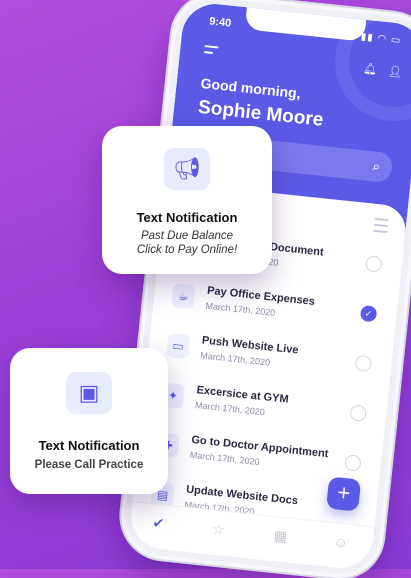  Describe the element at coordinates (280, 536) in the screenshot. I see `calendar-icon: ▦` at that location.